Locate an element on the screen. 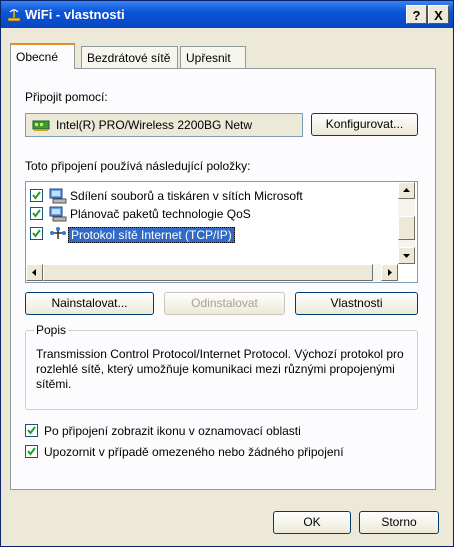  checkbox-tcpip is located at coordinates (36, 233).